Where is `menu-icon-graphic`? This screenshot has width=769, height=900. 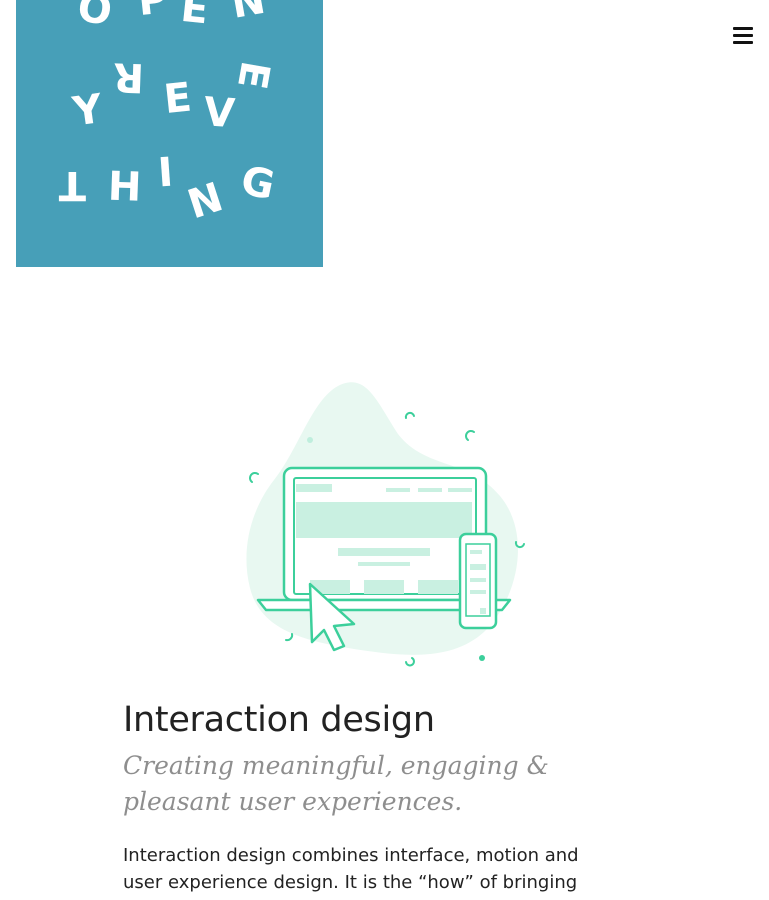 menu-icon-graphic is located at coordinates (743, 35).